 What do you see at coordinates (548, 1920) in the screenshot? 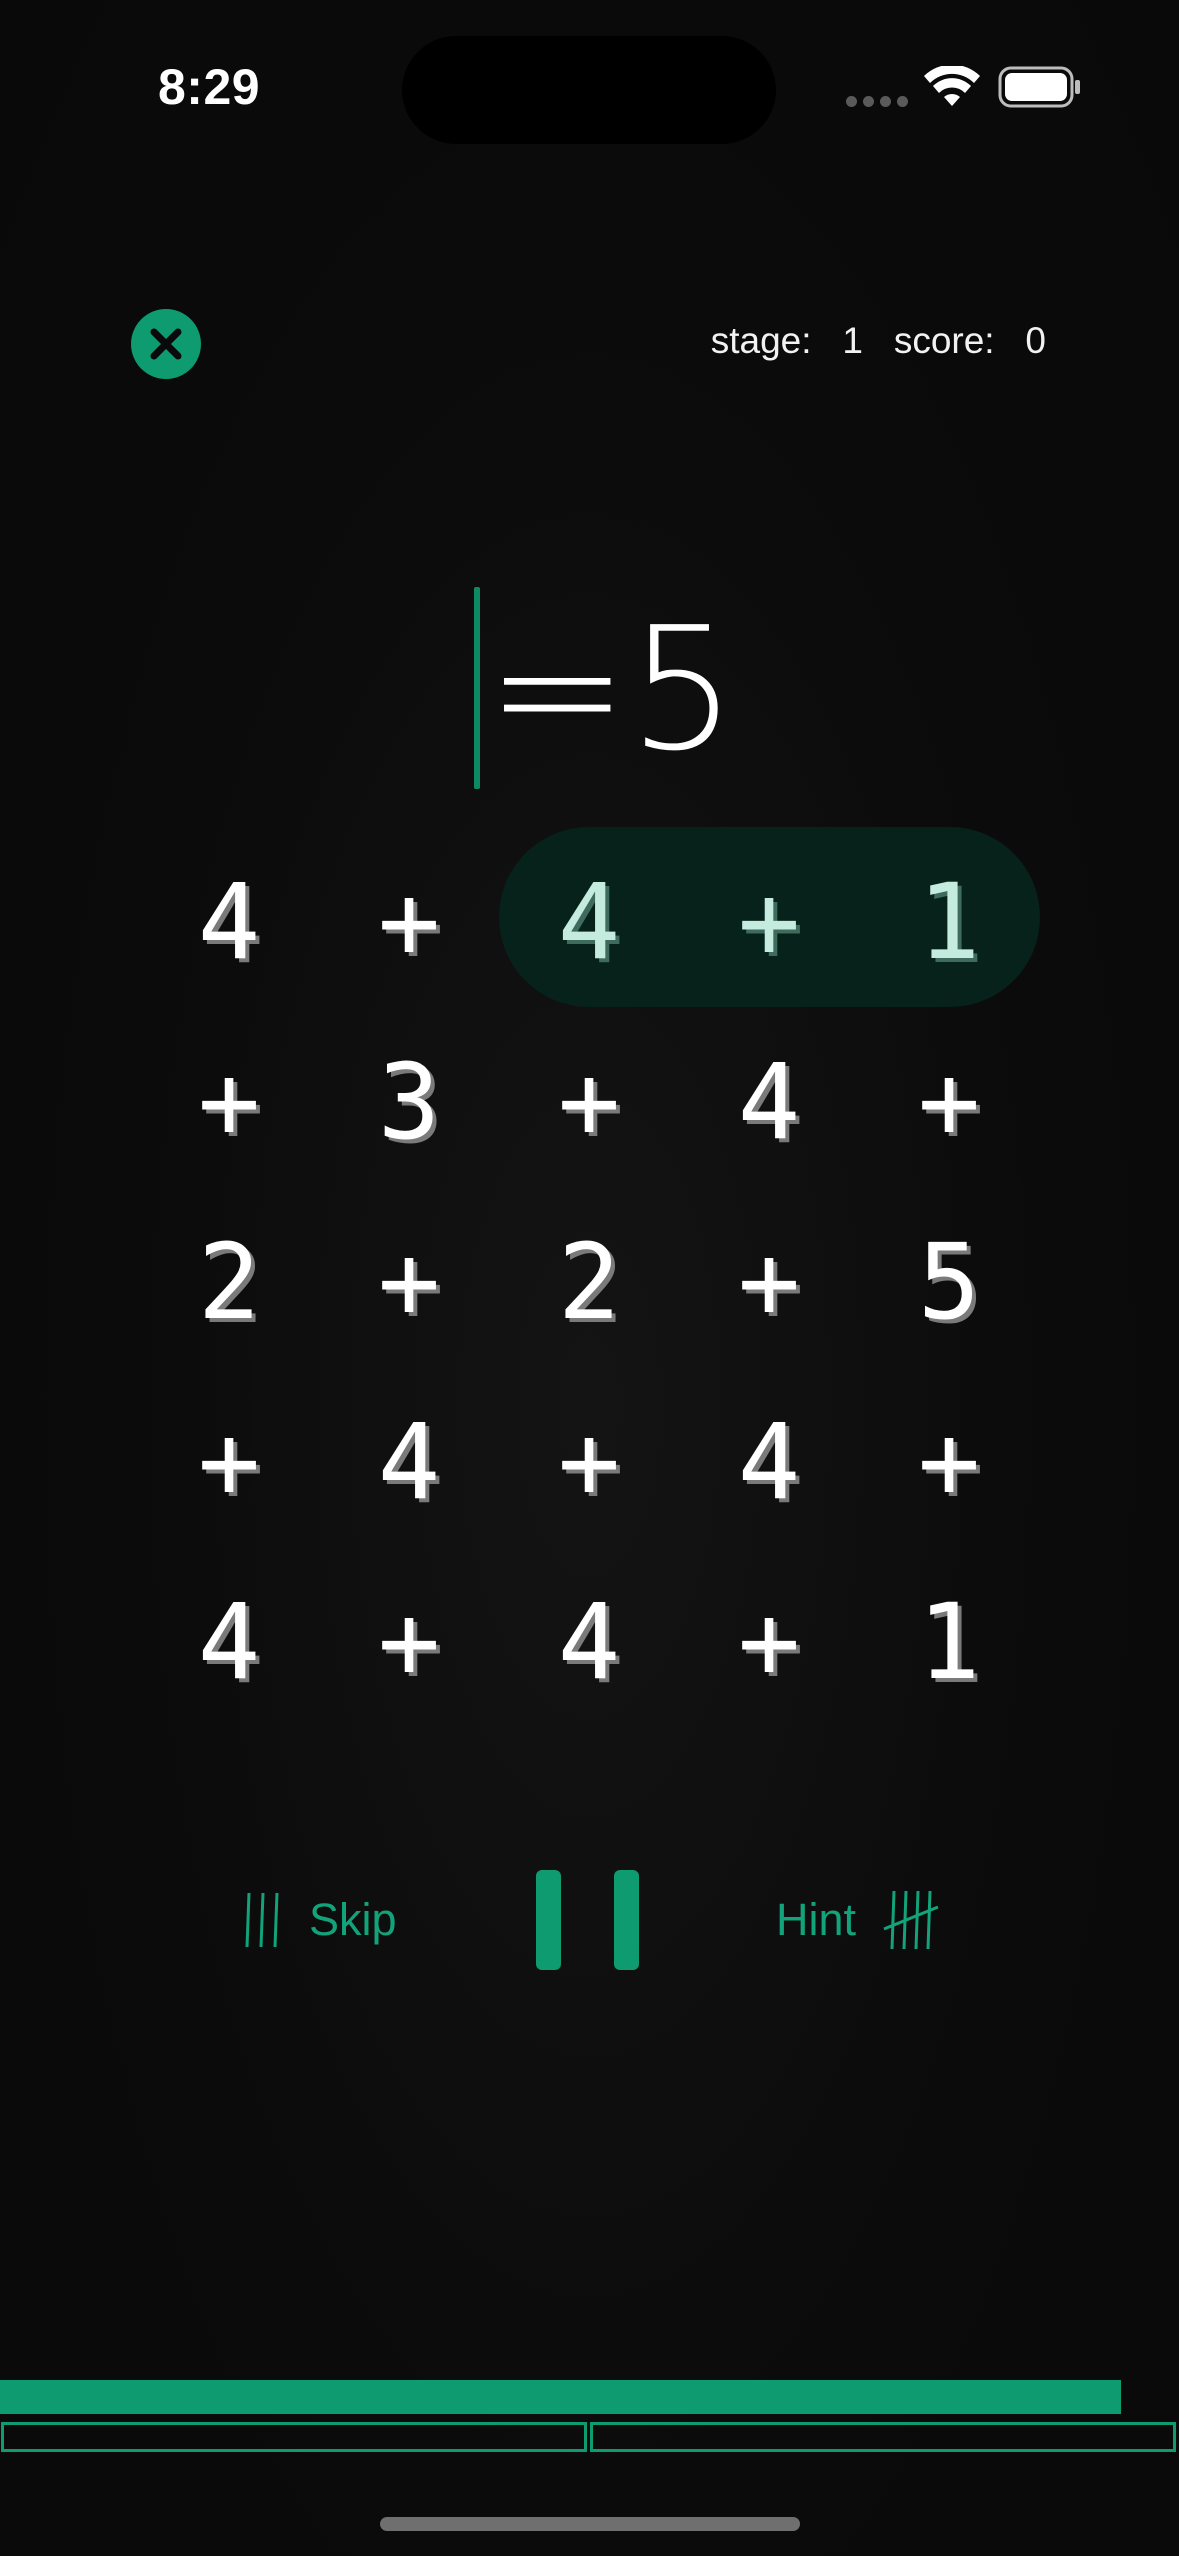
I see `pause-icon` at bounding box center [548, 1920].